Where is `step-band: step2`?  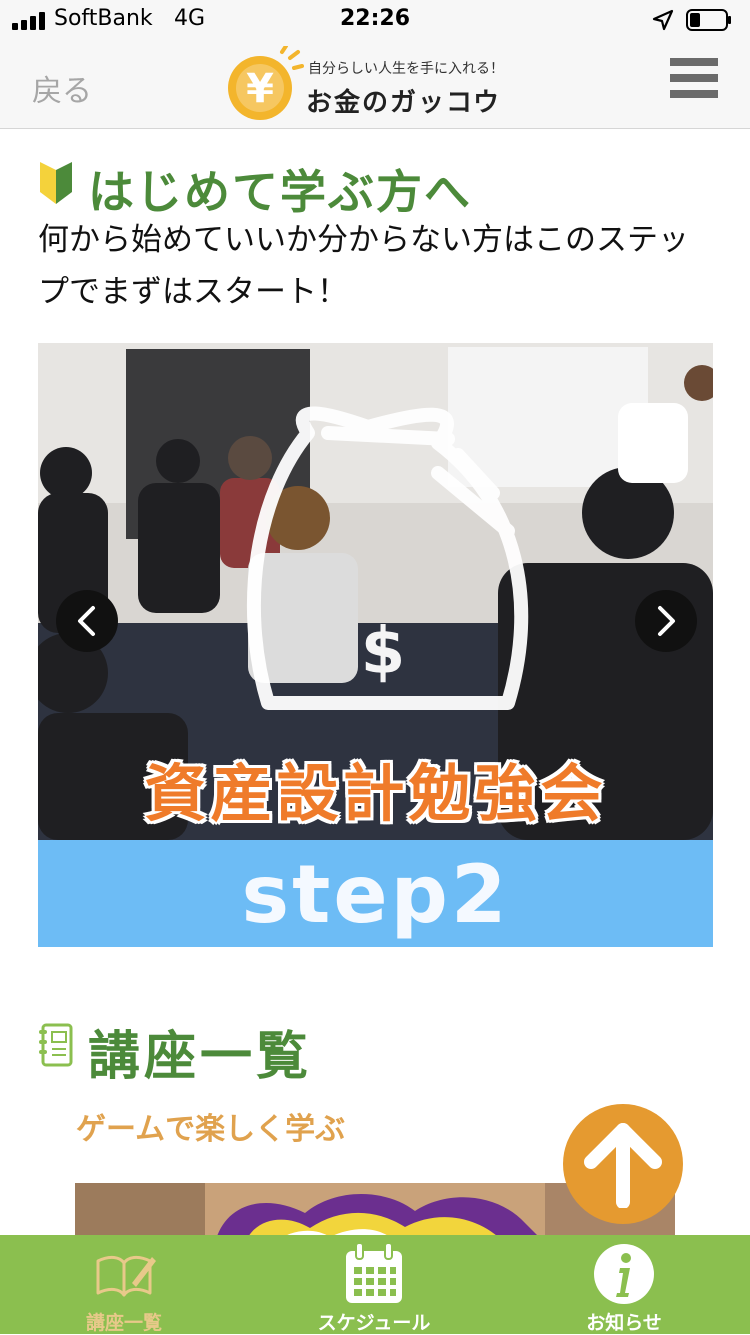
step-band: step2 is located at coordinates (375, 893).